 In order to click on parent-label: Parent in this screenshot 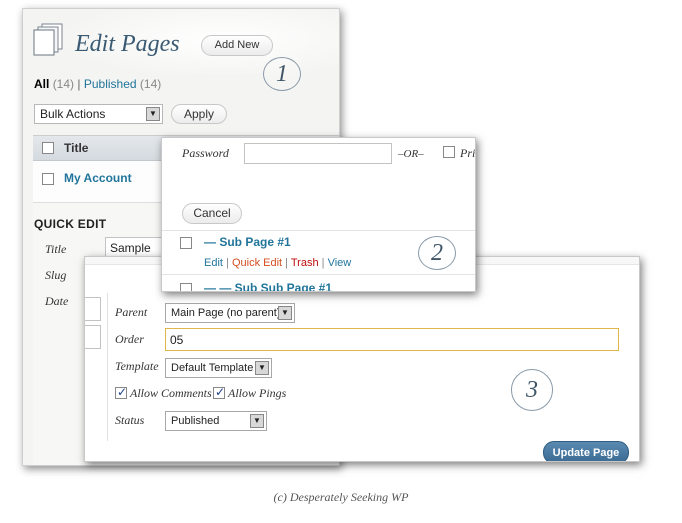, I will do `click(131, 312)`.